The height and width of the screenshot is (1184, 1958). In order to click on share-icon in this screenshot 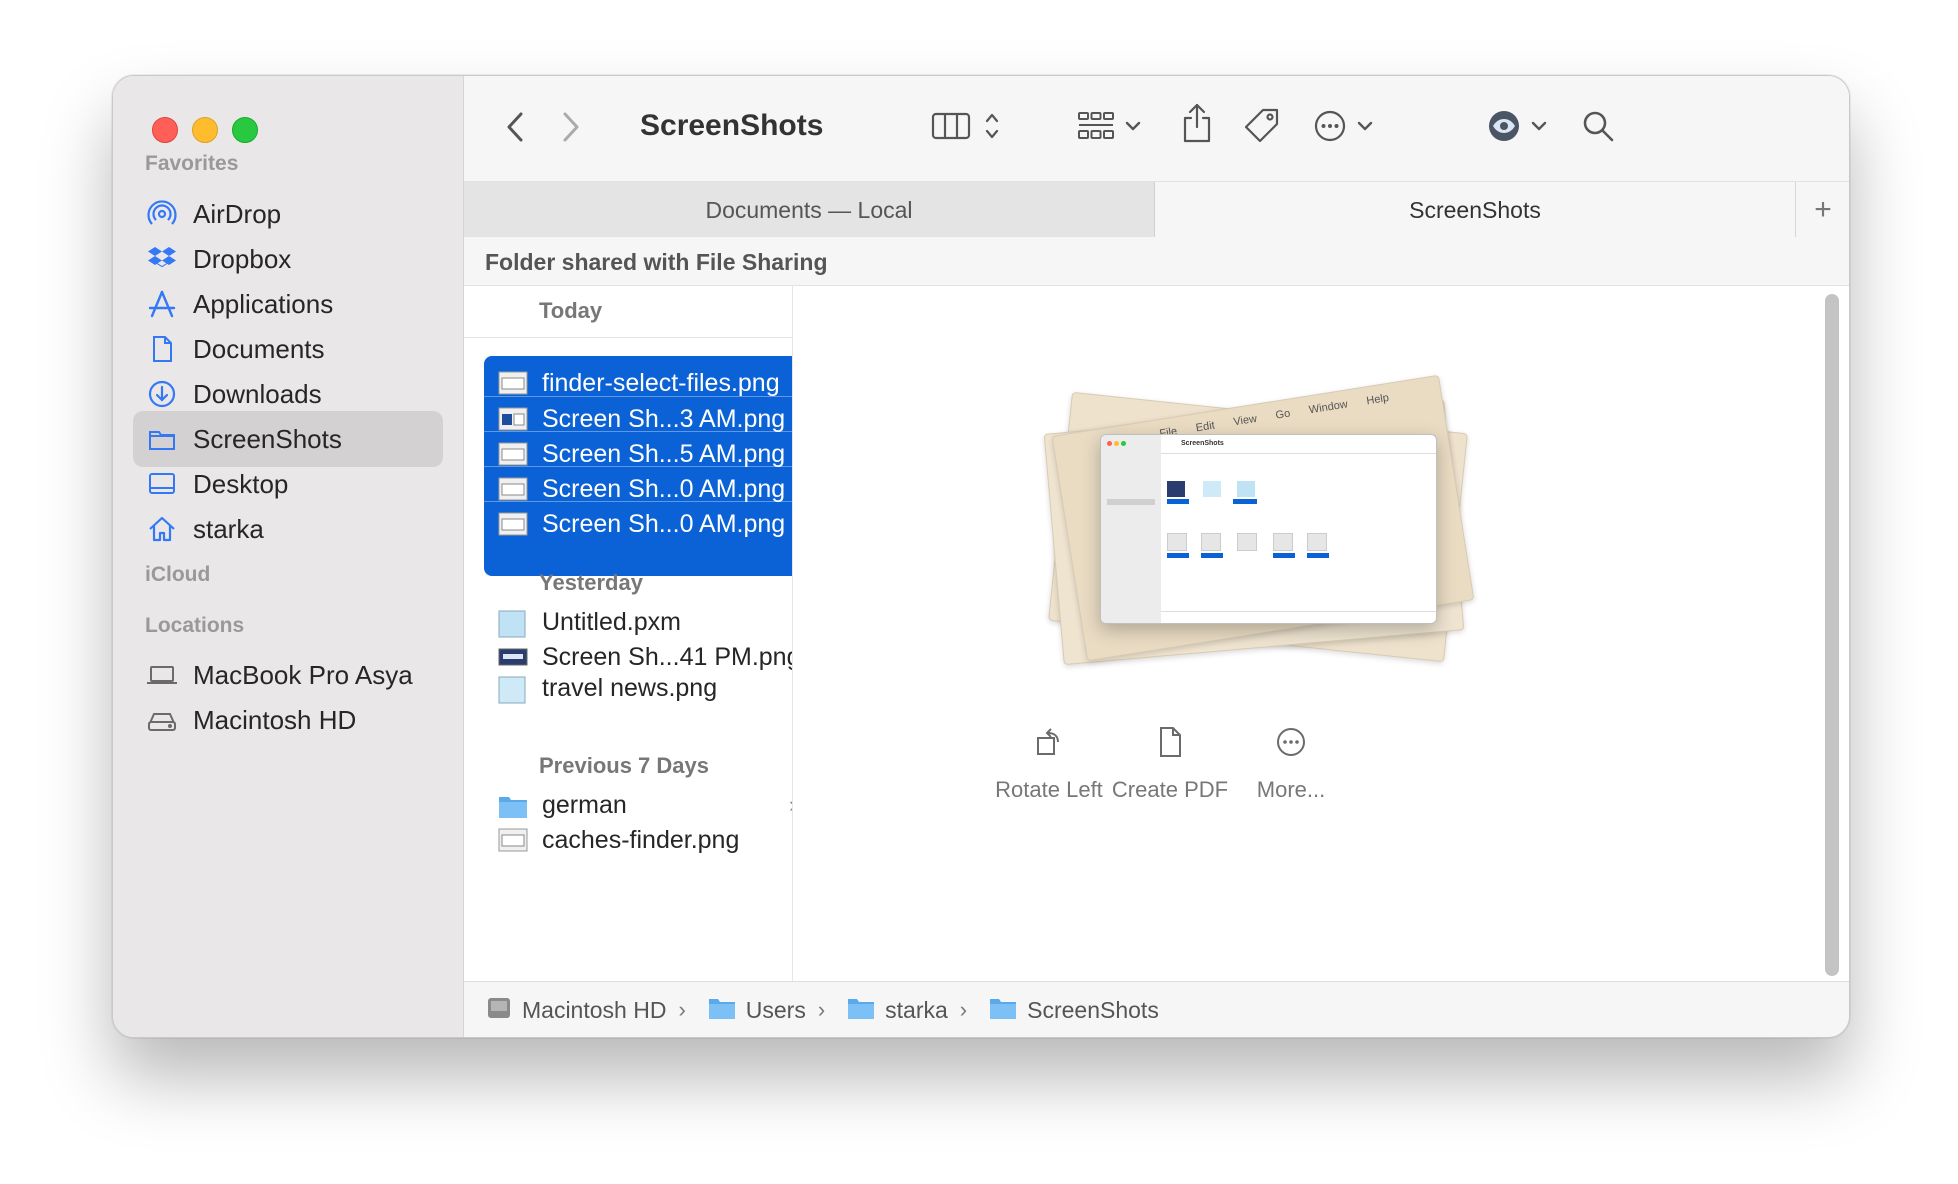, I will do `click(1197, 125)`.